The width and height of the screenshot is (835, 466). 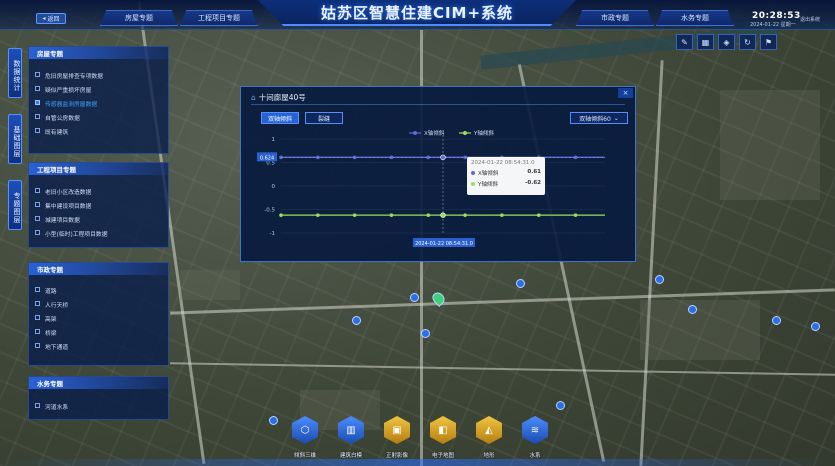 What do you see at coordinates (15, 139) in the screenshot?
I see `side-tab-base-layers: 基础图层` at bounding box center [15, 139].